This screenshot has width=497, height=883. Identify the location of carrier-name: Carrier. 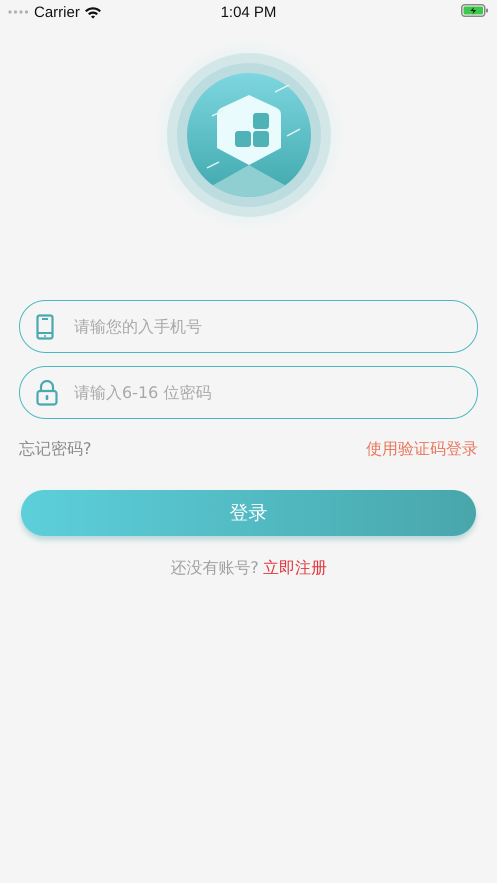
(57, 12).